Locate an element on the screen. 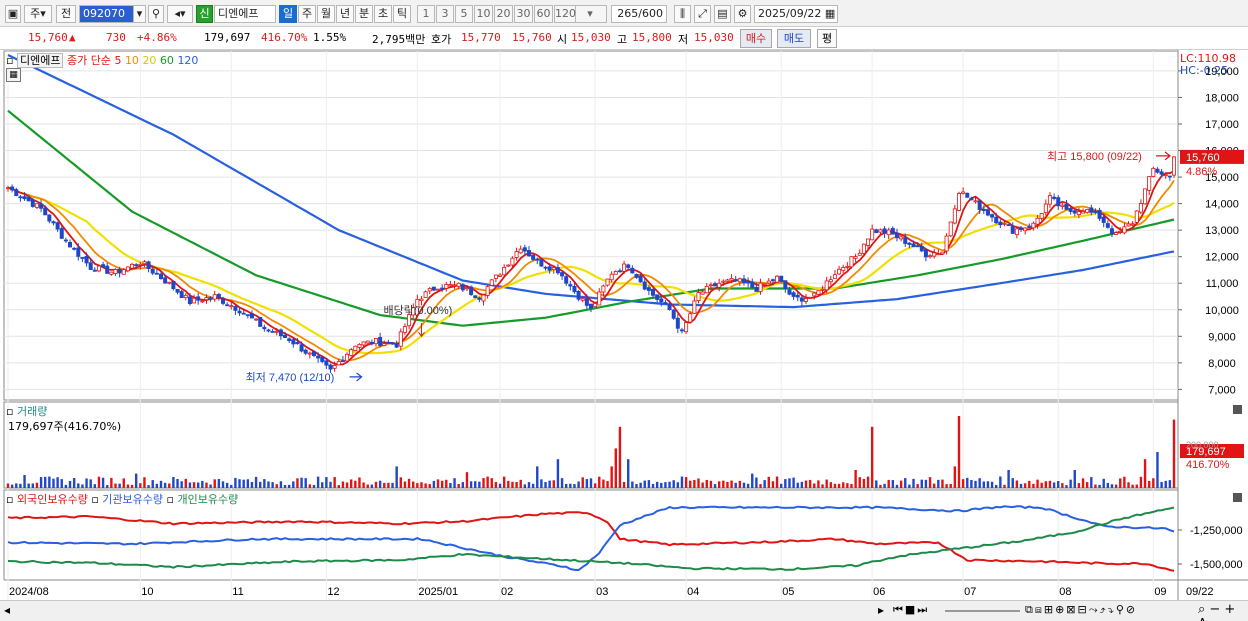  ma10-legend: 10 is located at coordinates (132, 60).